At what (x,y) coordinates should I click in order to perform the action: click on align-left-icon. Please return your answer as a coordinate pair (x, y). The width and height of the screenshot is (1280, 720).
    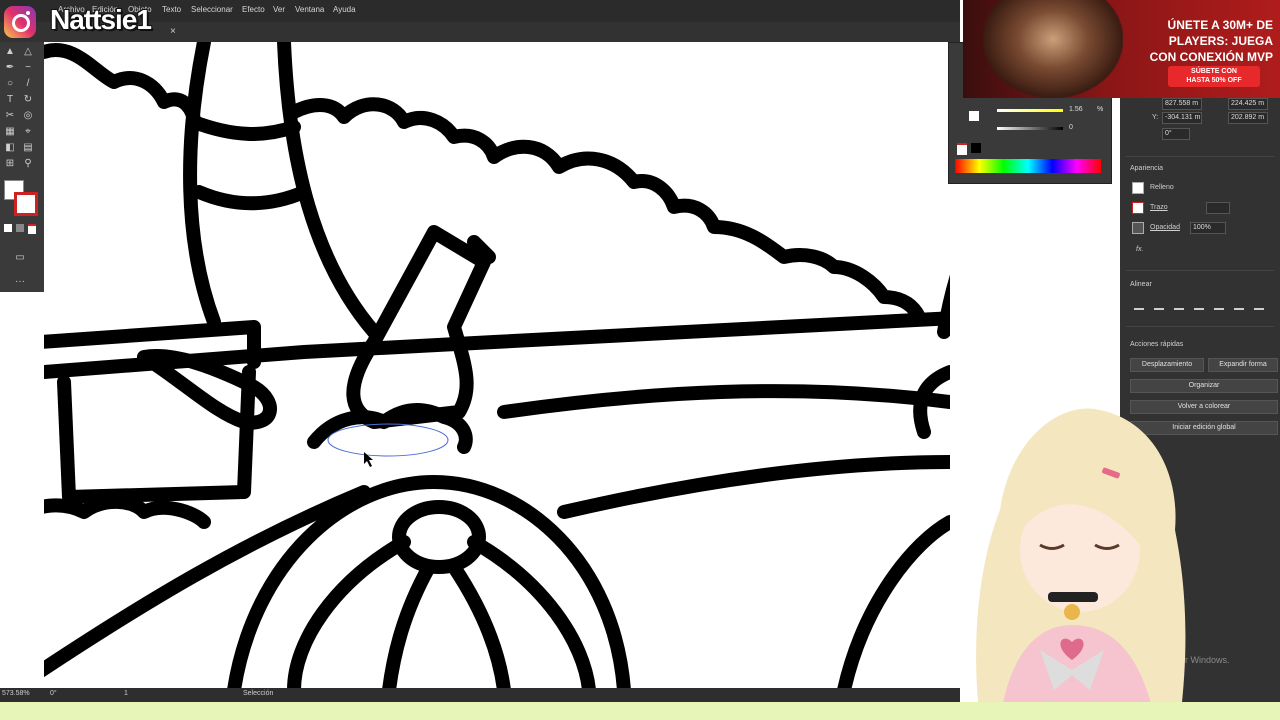
    Looking at the image, I should click on (1159, 305).